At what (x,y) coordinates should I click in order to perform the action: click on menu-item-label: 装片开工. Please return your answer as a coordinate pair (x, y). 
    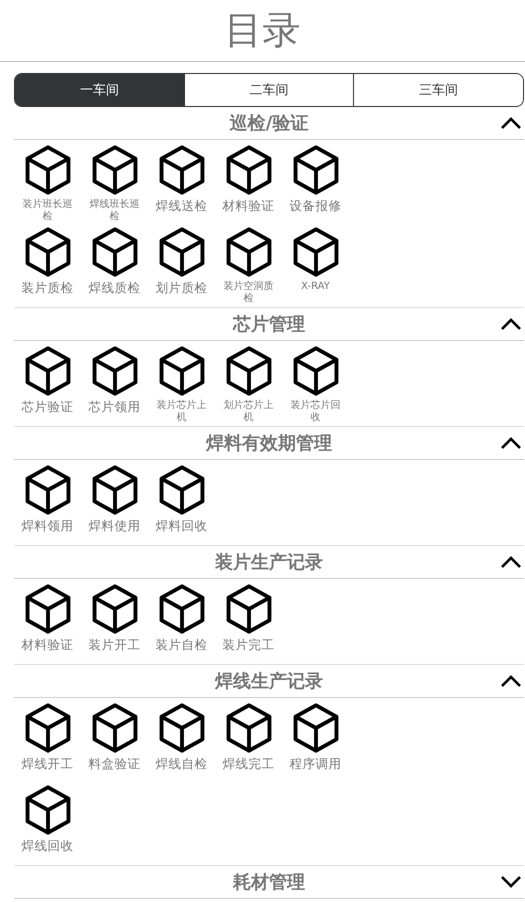
    Looking at the image, I should click on (114, 644).